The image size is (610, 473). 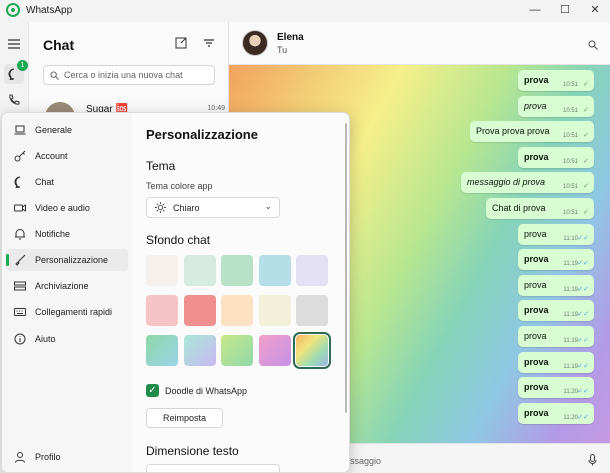 I want to click on voice-record-button, so click(x=592, y=462).